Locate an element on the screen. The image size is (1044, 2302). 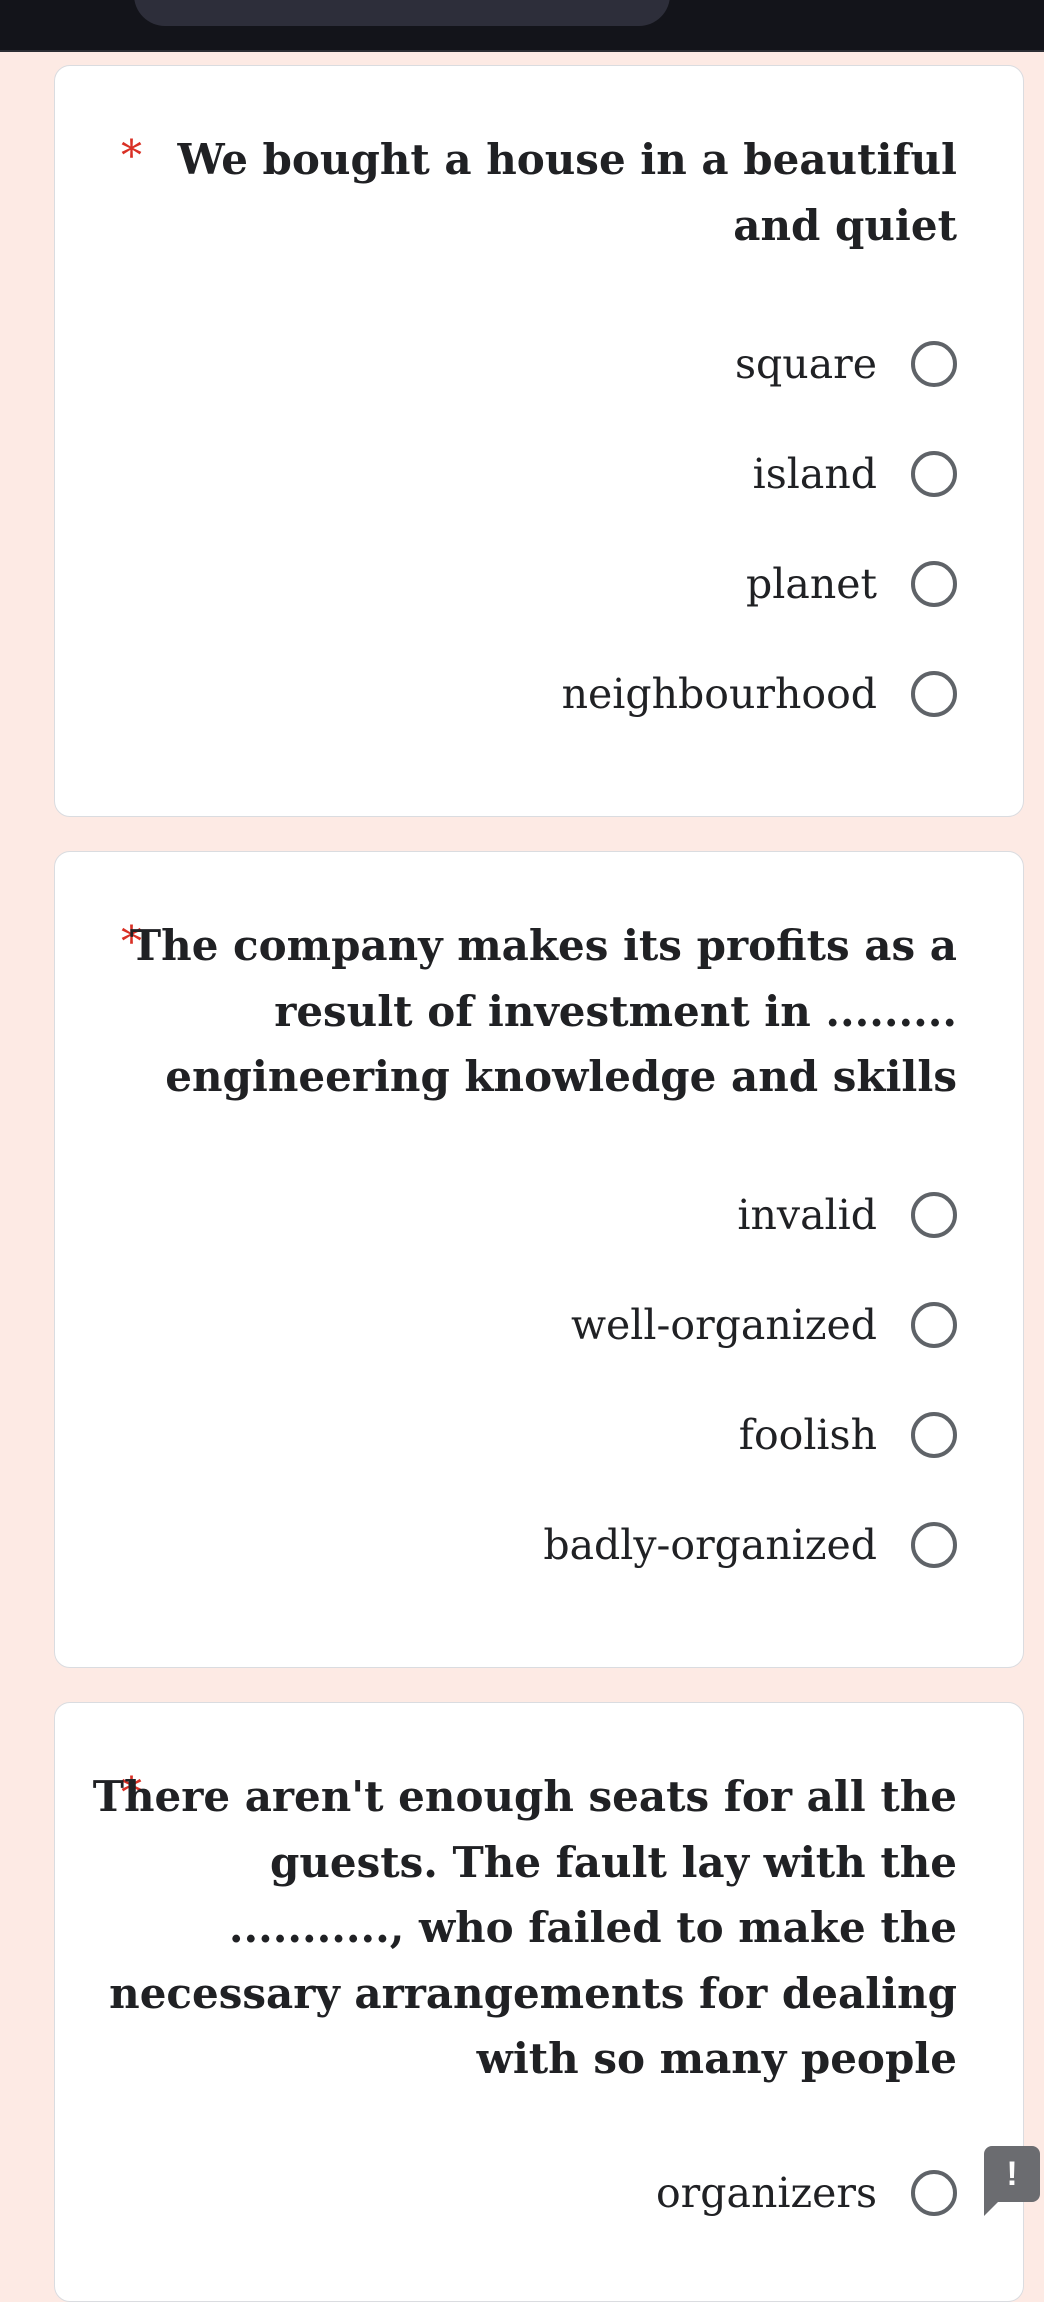
radio-option-neighbourhood: neighbourhood is located at coordinates (759, 694).